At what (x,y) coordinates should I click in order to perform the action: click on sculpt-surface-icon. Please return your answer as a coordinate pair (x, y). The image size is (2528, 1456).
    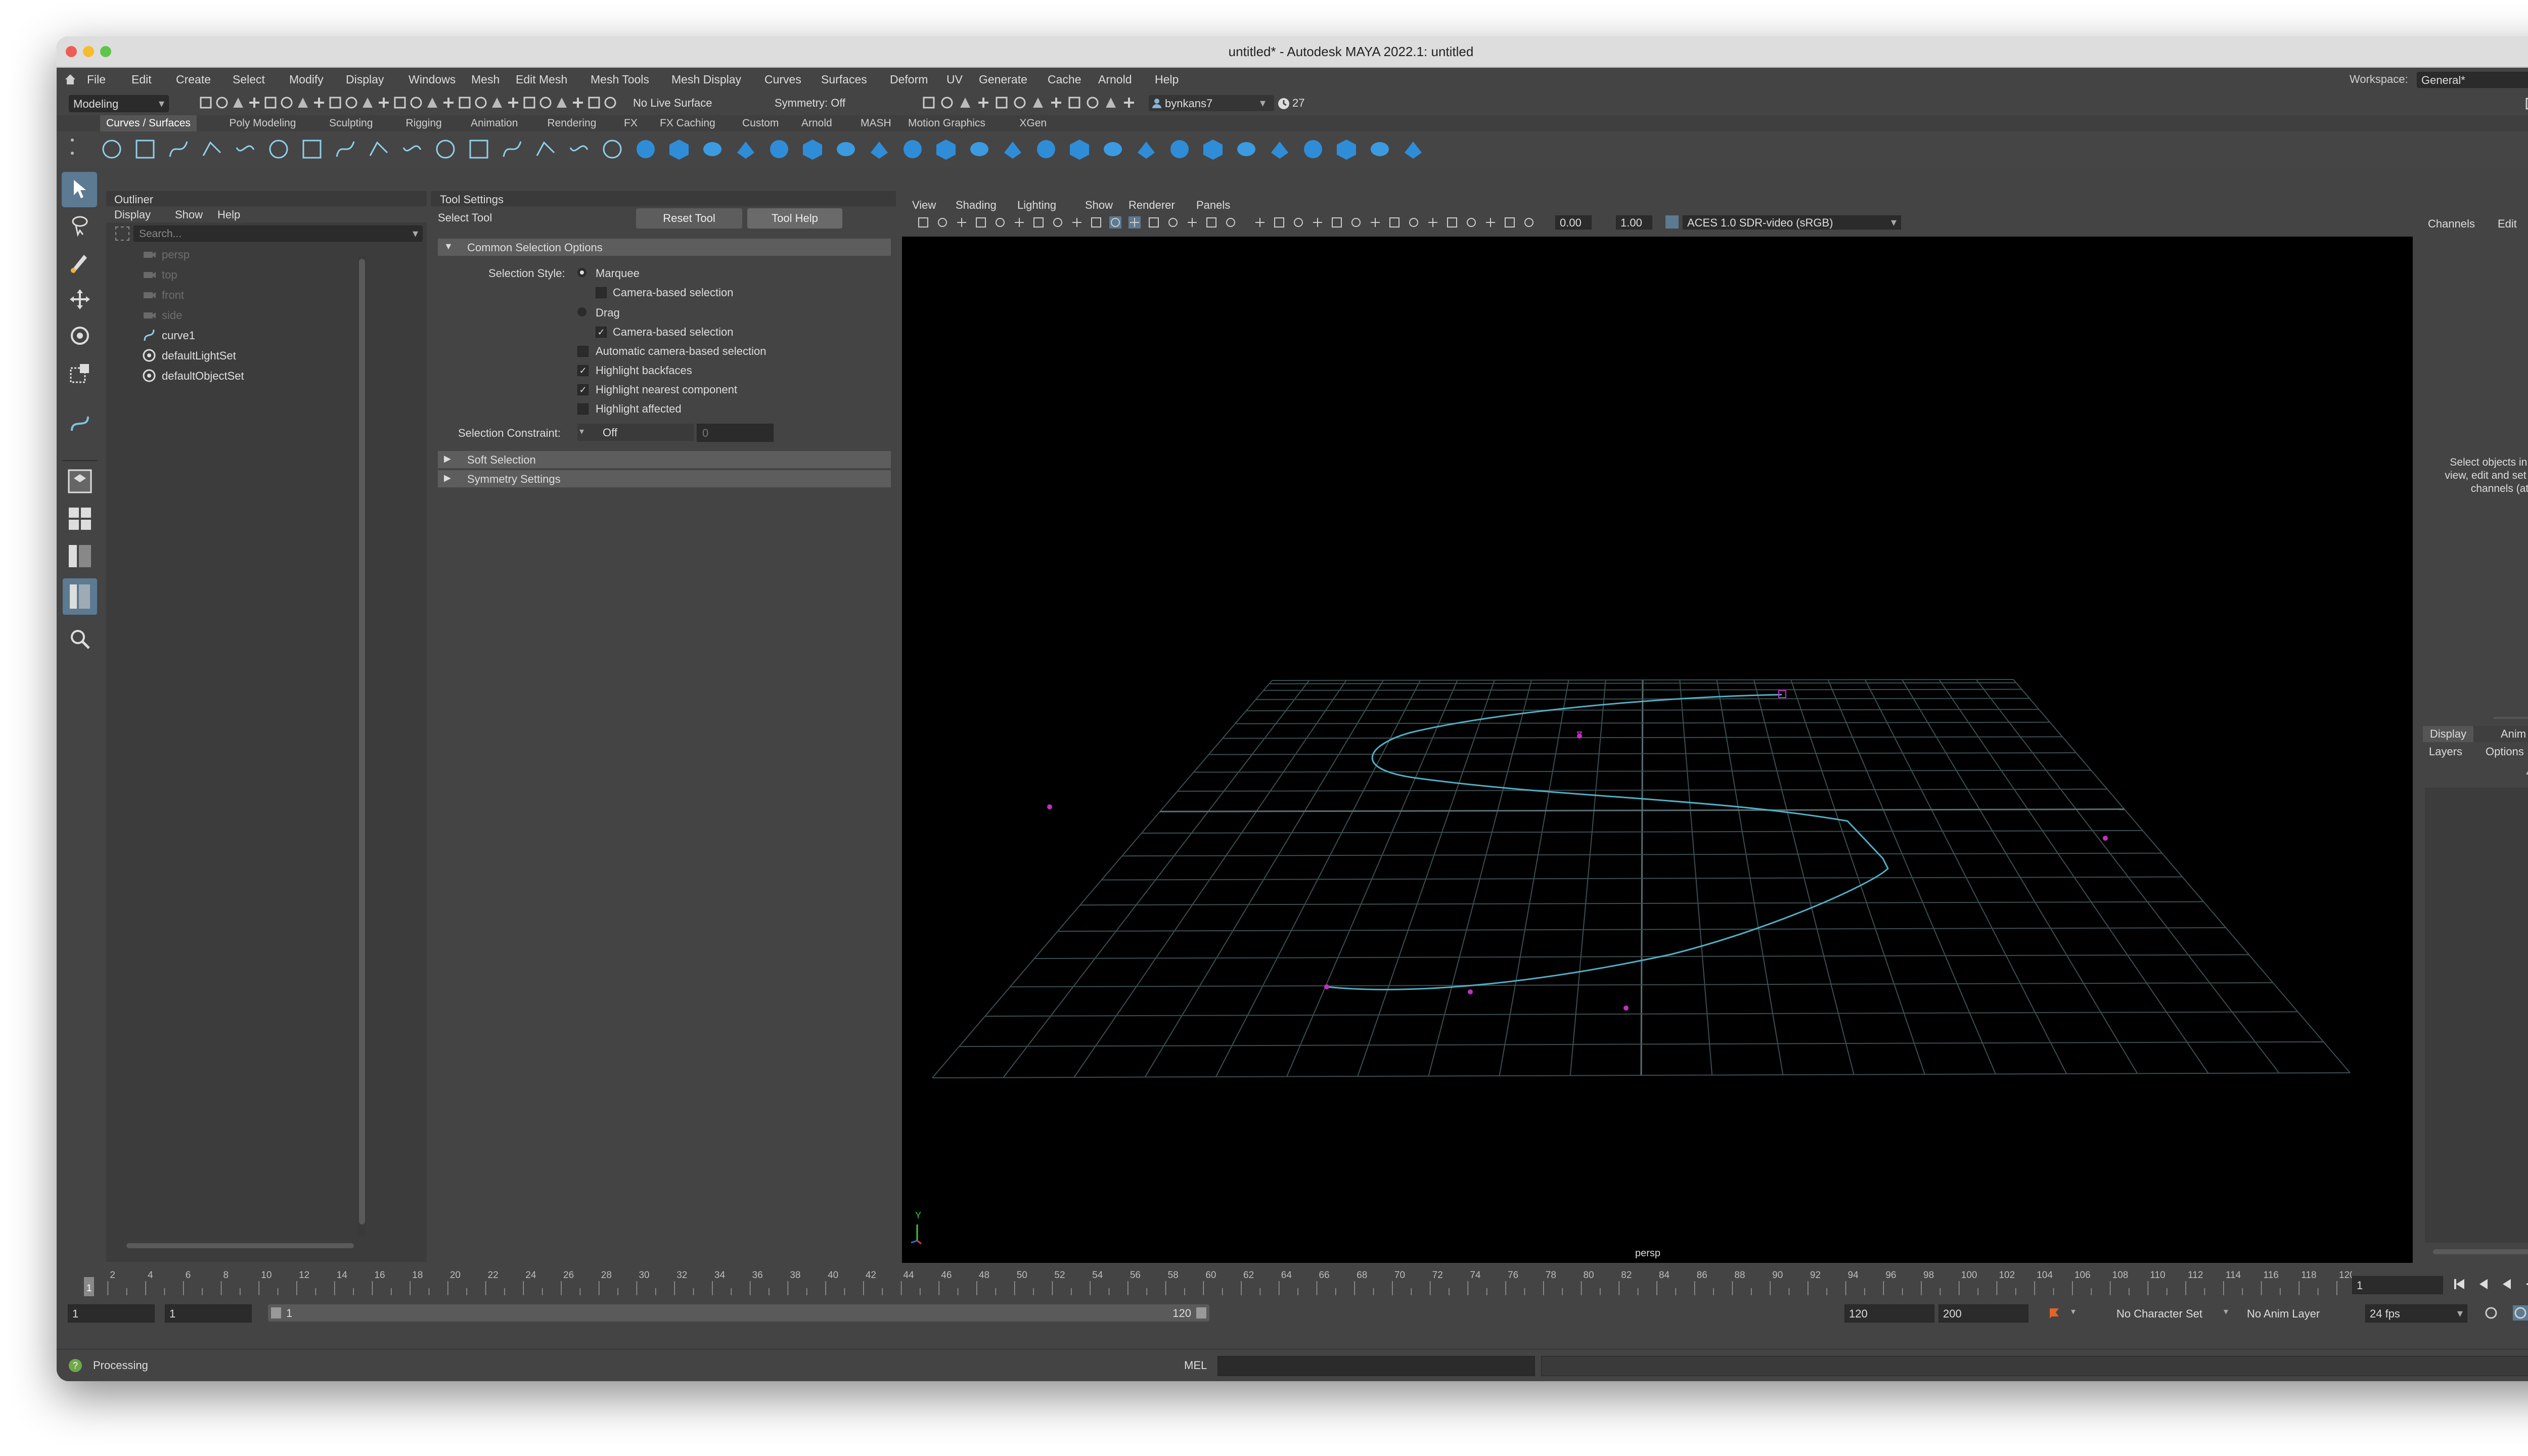
    Looking at the image, I should click on (1414, 149).